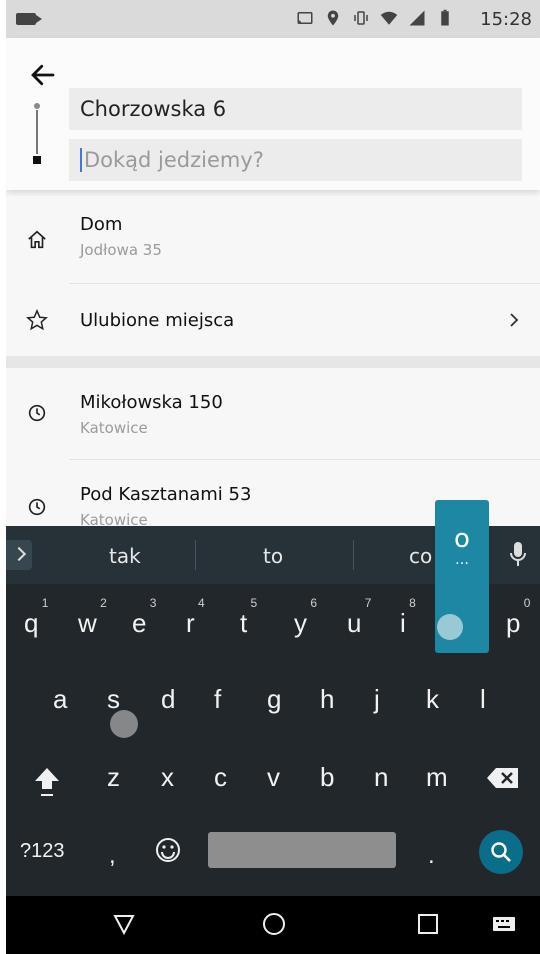  I want to click on key-i: i8, so click(408, 617).